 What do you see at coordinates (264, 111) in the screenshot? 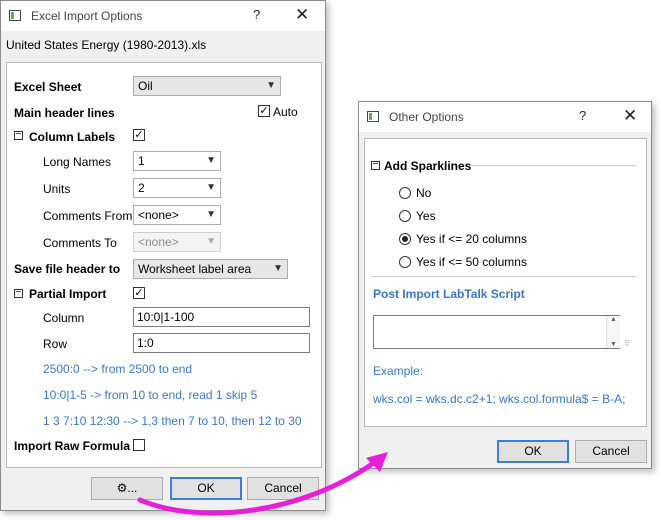
I see `auto-checkbox: ✓` at bounding box center [264, 111].